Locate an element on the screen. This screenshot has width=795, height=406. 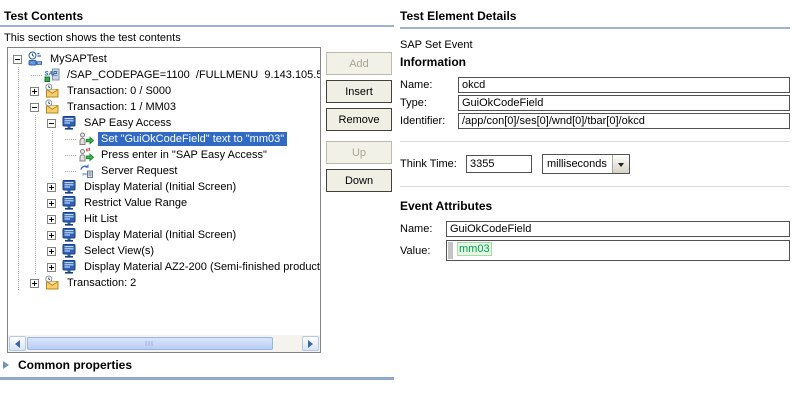
scroll-right-button is located at coordinates (310, 343).